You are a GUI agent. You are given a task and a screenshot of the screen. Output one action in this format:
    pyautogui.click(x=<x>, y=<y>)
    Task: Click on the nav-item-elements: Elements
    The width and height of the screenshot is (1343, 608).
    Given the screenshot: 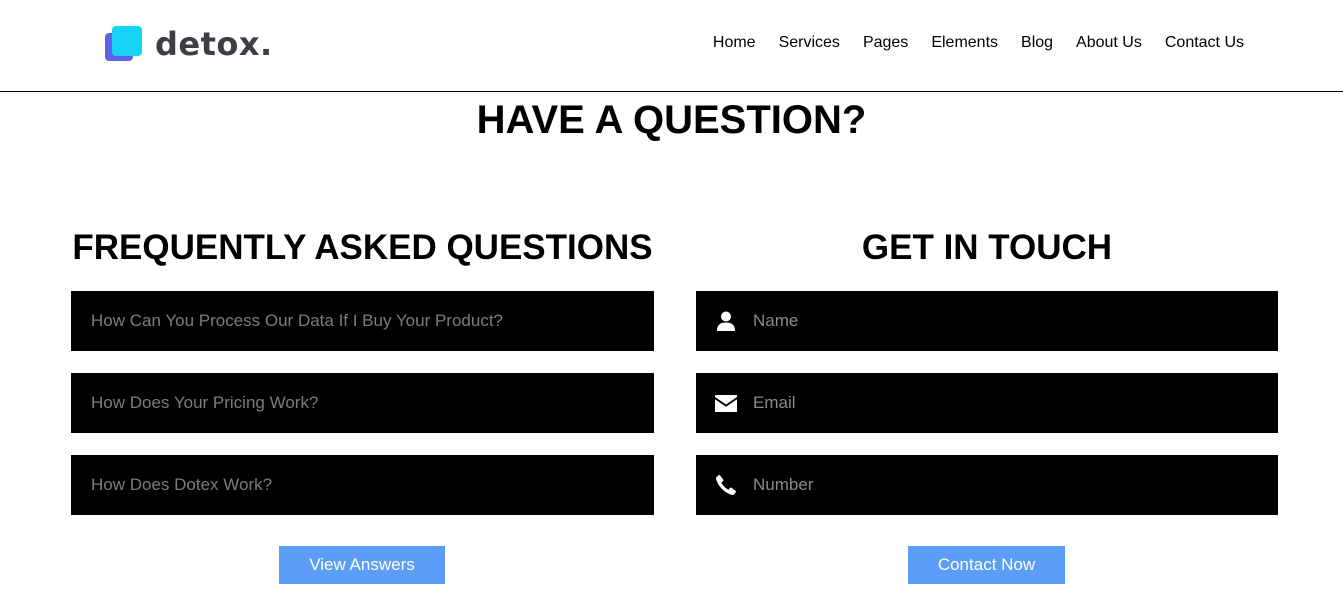 What is the action you would take?
    pyautogui.click(x=964, y=43)
    